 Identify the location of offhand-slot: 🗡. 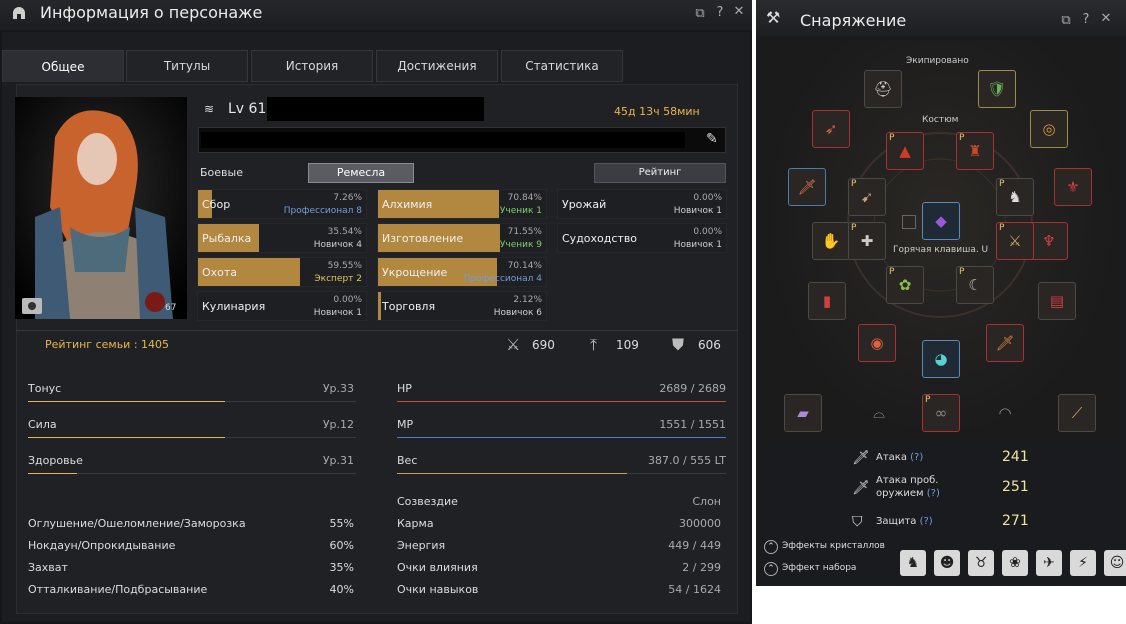
(807, 187).